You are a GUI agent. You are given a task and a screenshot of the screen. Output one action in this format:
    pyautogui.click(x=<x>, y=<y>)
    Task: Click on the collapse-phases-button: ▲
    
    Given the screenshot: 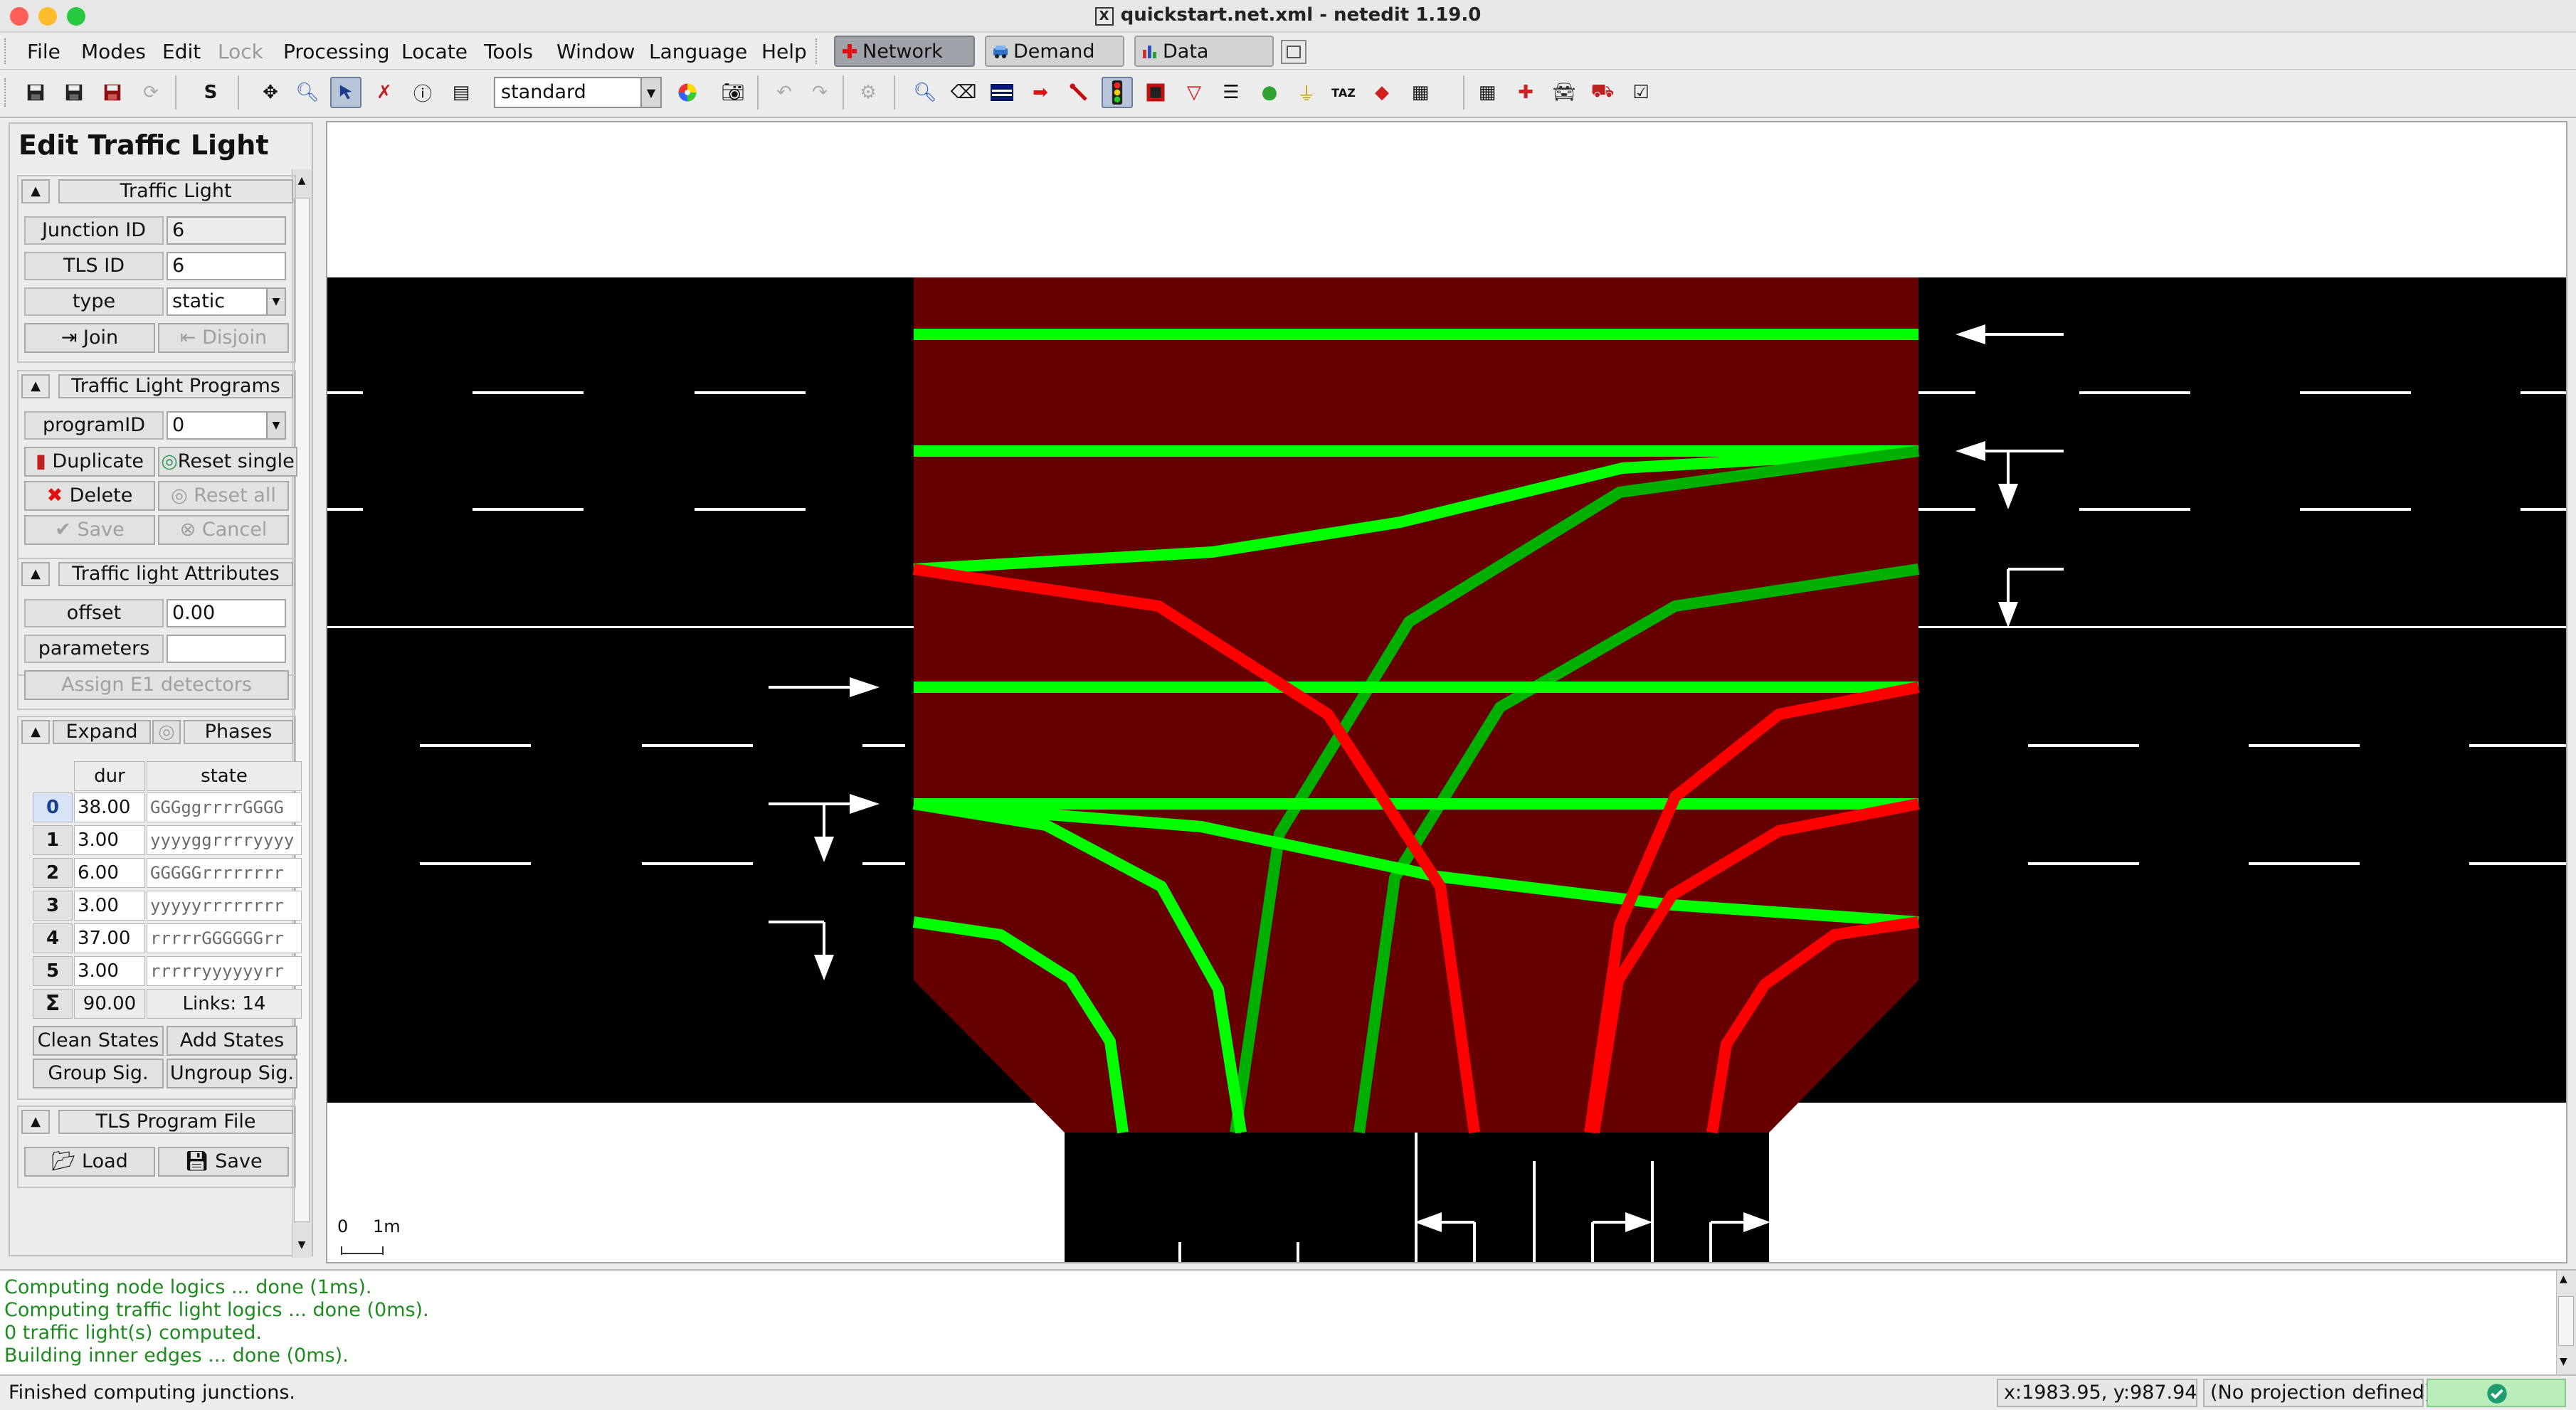 What is the action you would take?
    pyautogui.click(x=35, y=732)
    